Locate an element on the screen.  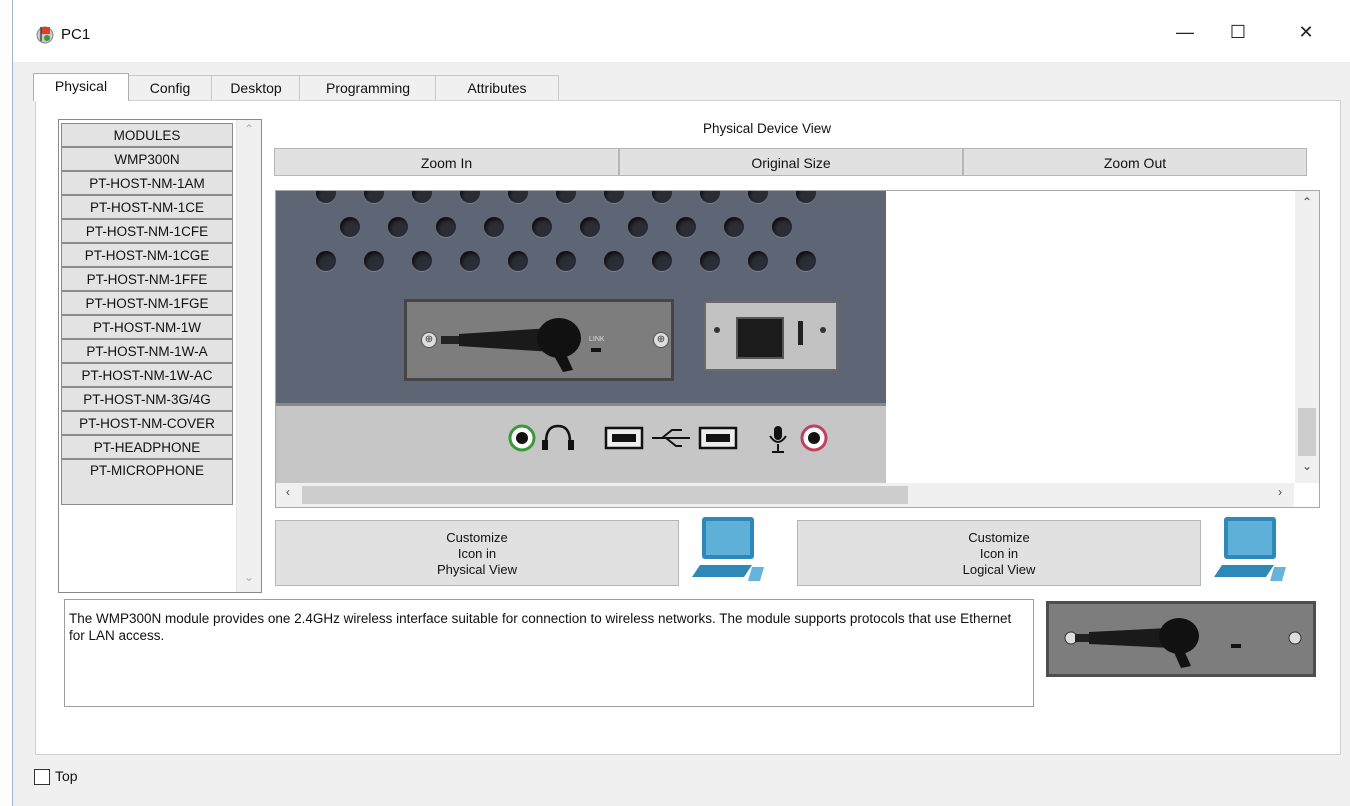
list-item: PT-HEADPHONE is located at coordinates (147, 447).